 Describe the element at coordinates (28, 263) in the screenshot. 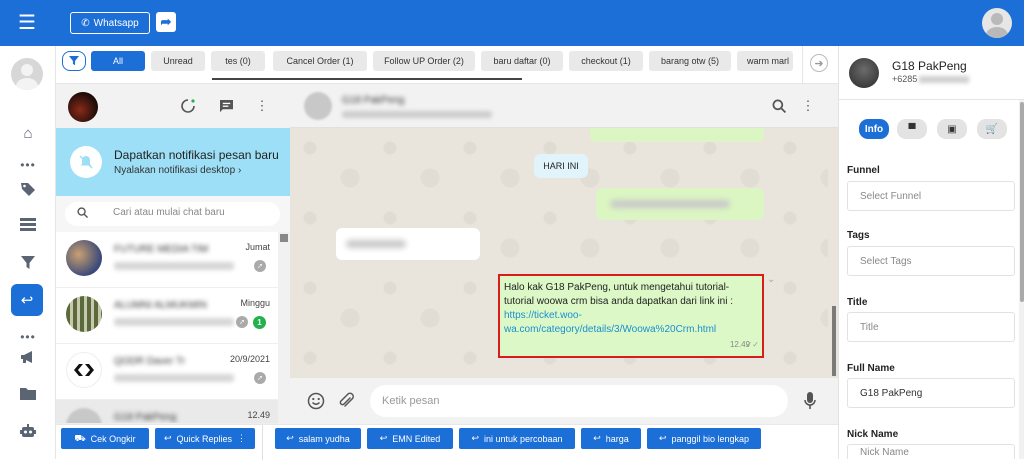

I see `funnel-icon` at that location.